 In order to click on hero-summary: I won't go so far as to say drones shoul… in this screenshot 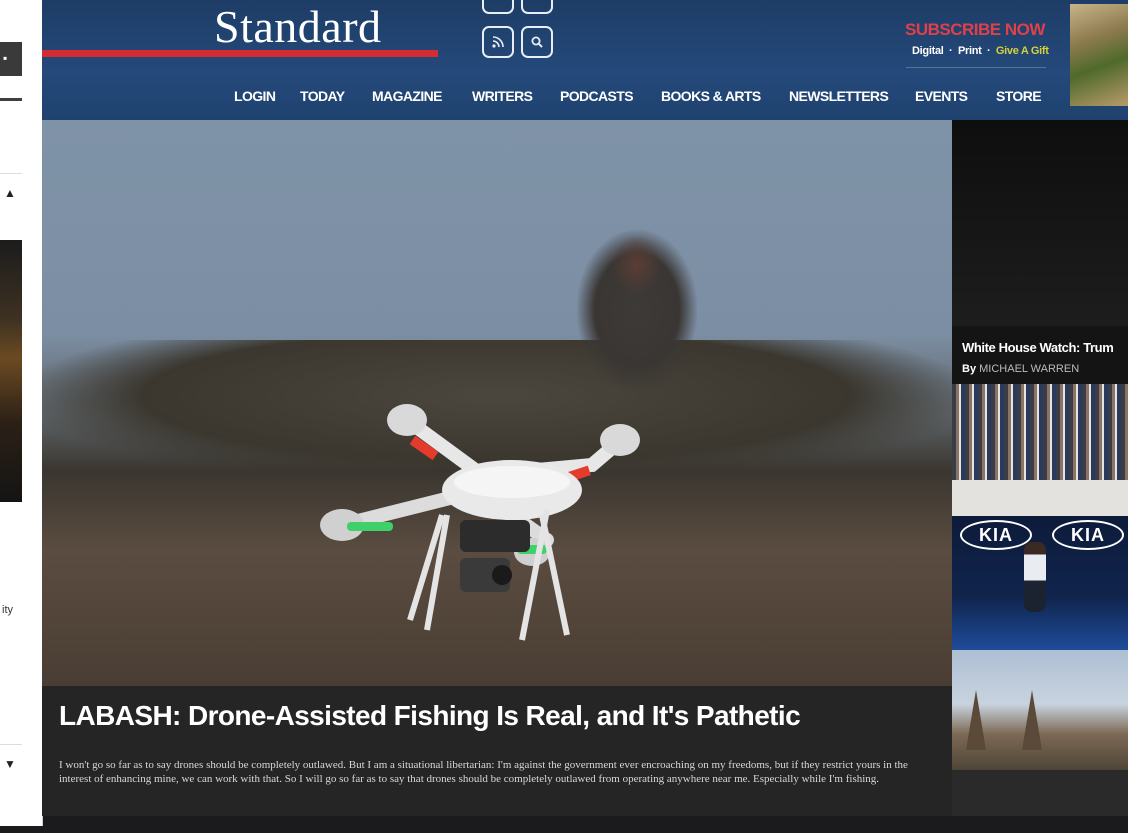, I will do `click(483, 772)`.